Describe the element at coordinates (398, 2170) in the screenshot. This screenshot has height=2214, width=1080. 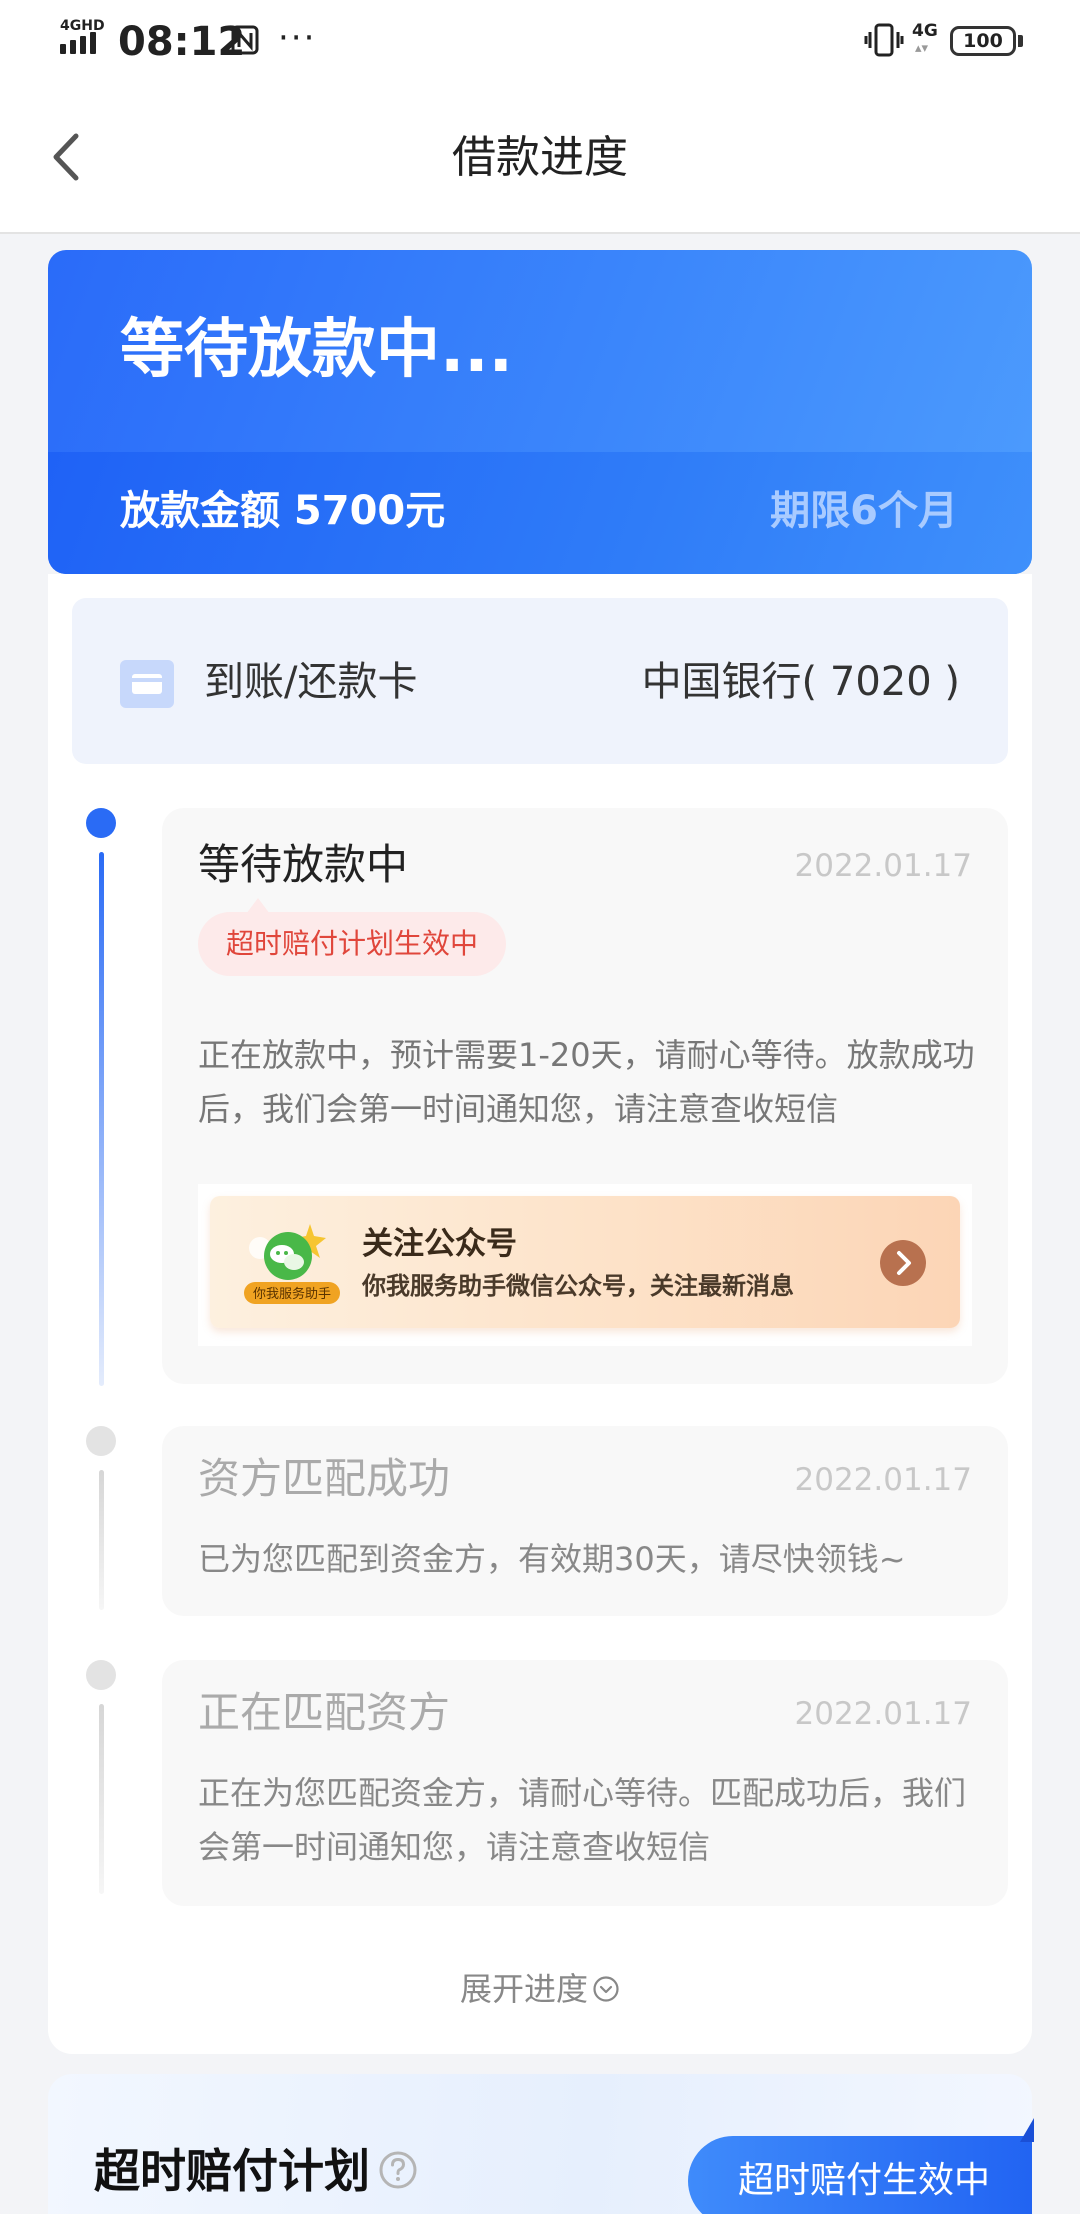
I see `help-question-icon` at that location.